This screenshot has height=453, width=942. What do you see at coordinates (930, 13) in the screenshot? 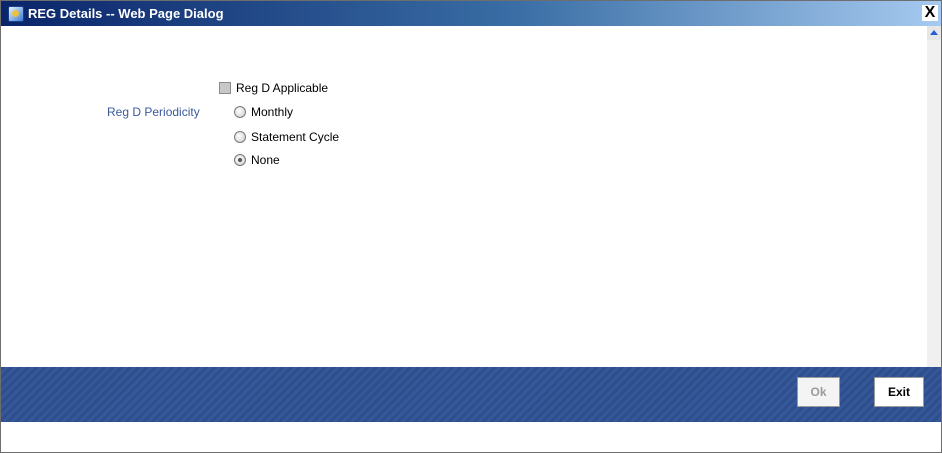
I see `close-button: X` at bounding box center [930, 13].